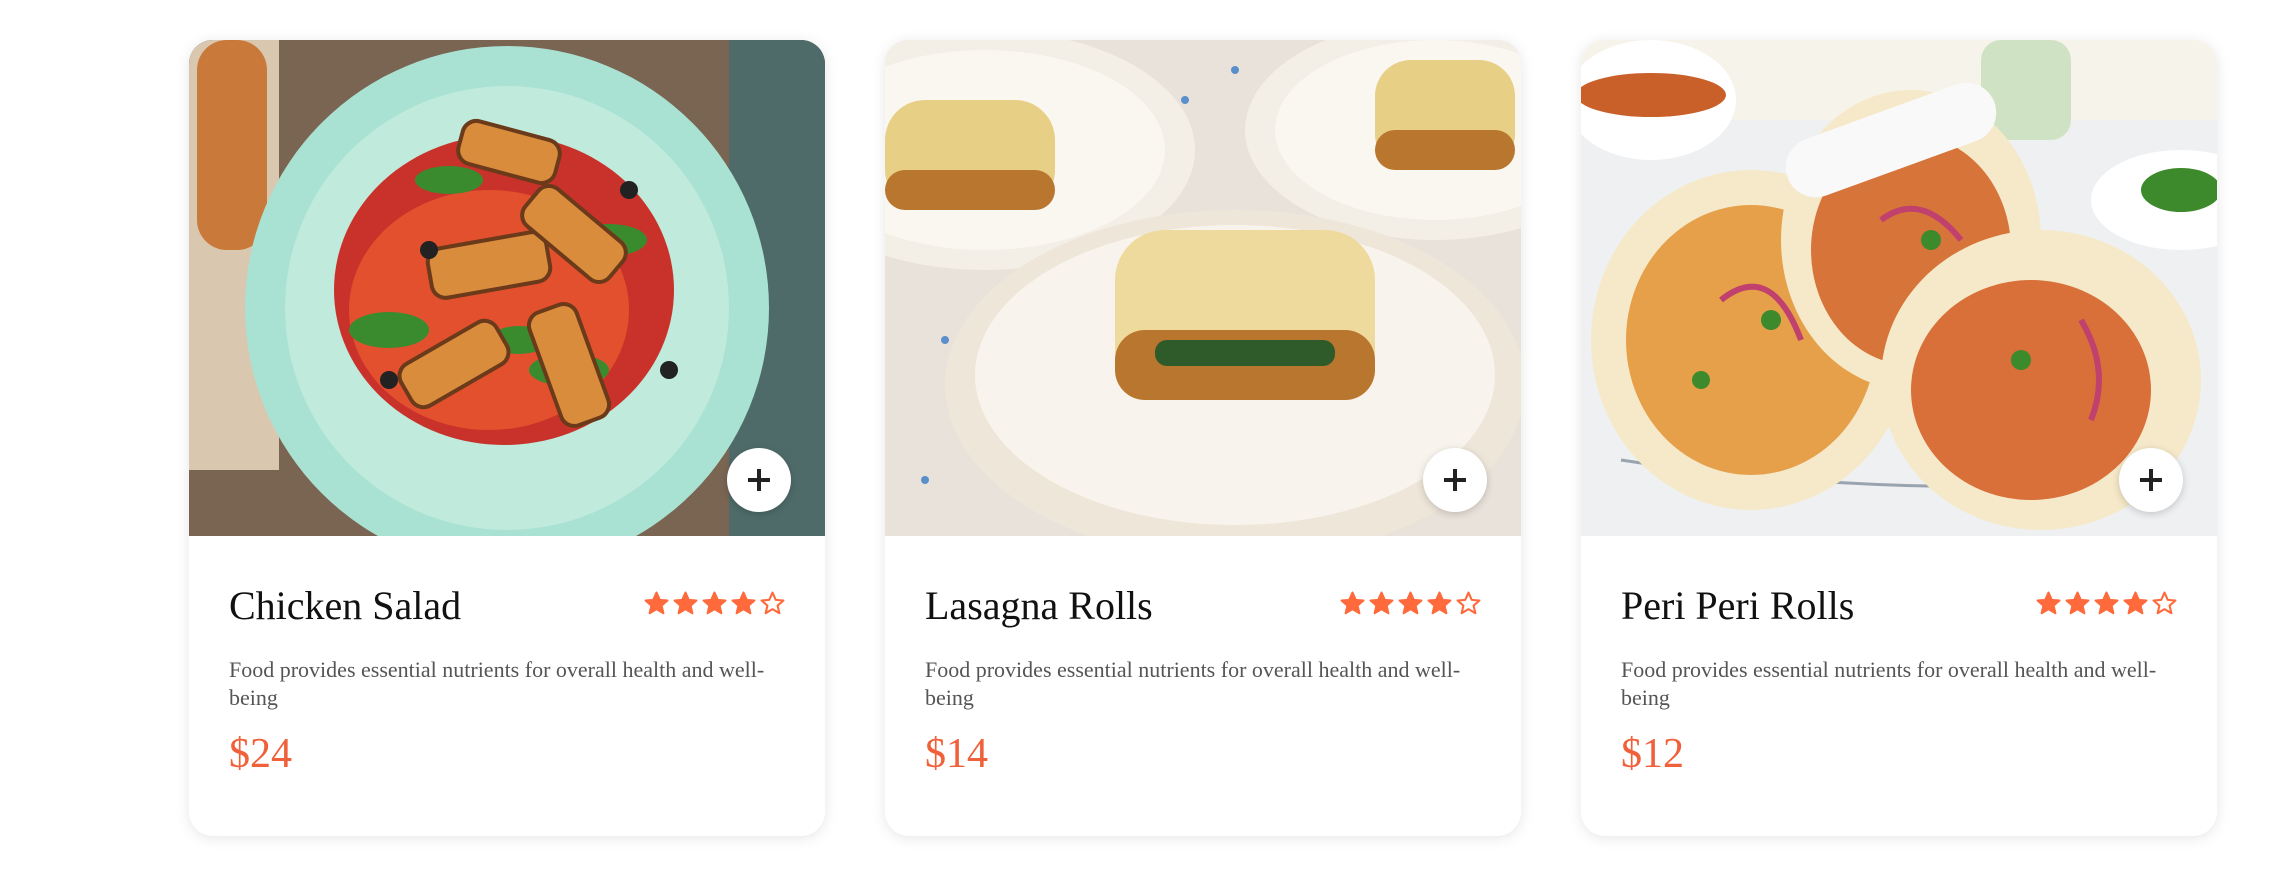 The width and height of the screenshot is (2282, 882). I want to click on card-title: Peri Peri Rolls, so click(1738, 605).